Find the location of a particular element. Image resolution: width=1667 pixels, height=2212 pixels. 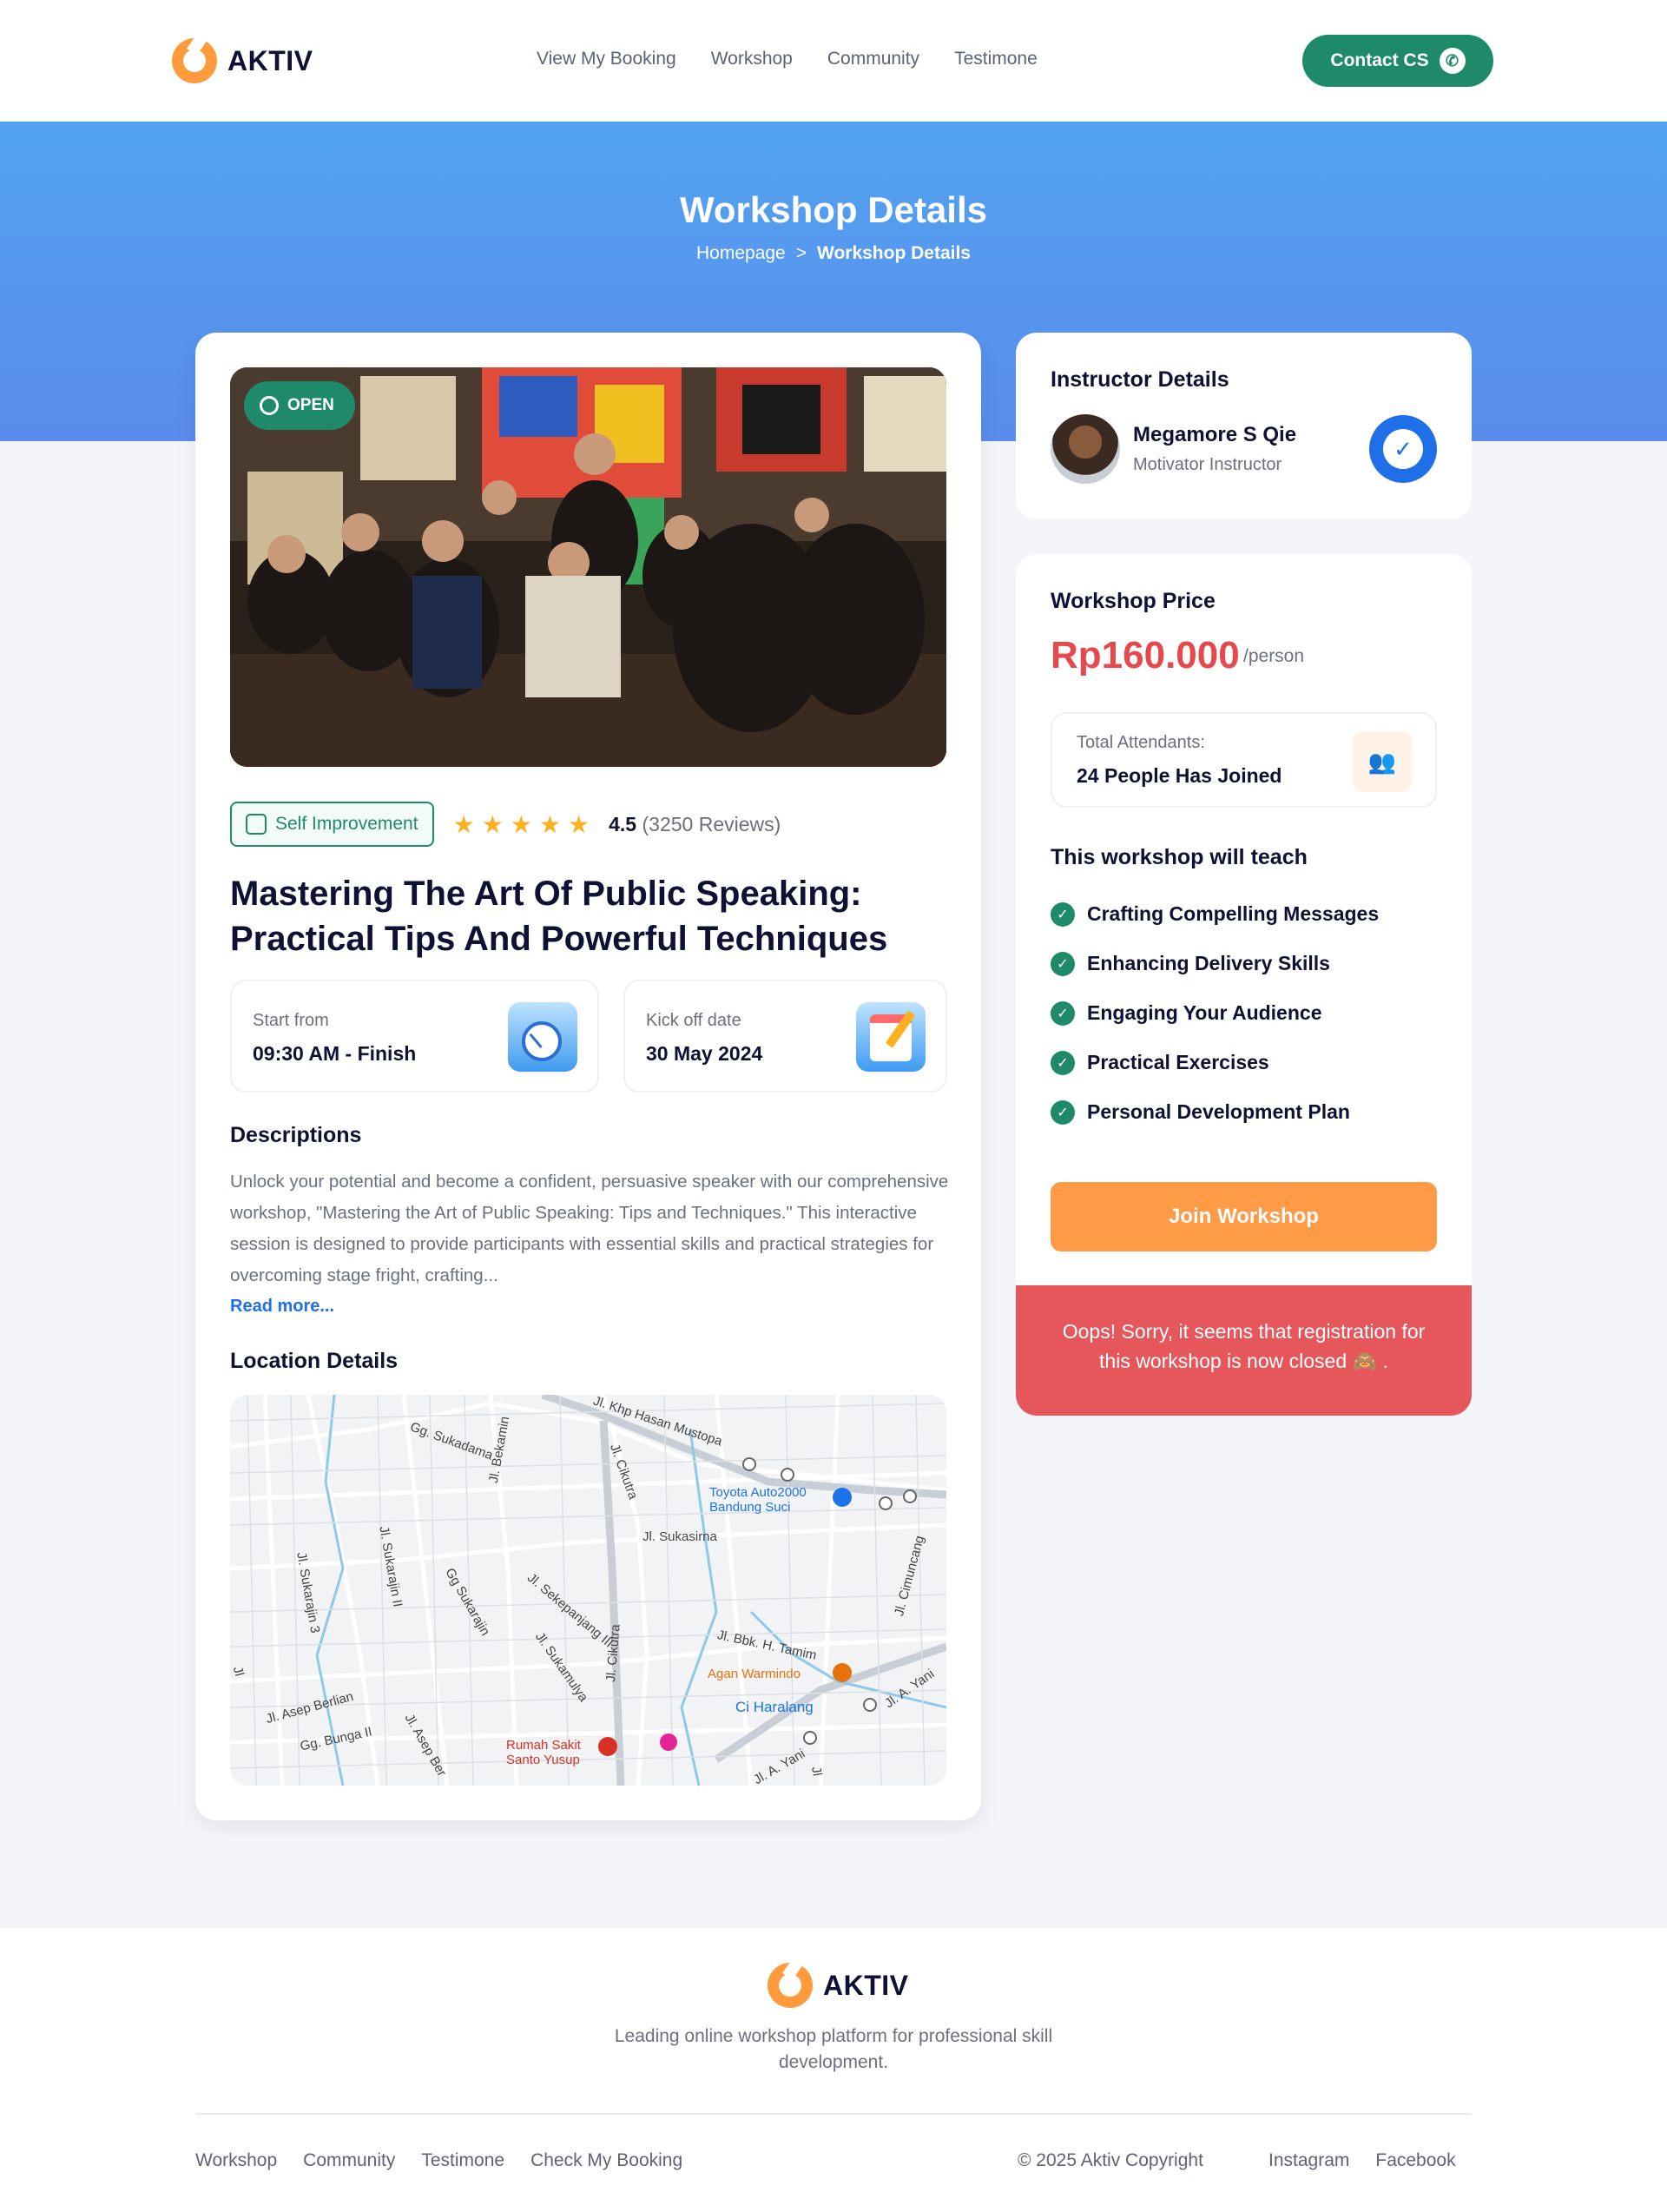

location-heading: Location Details is located at coordinates (314, 1361).